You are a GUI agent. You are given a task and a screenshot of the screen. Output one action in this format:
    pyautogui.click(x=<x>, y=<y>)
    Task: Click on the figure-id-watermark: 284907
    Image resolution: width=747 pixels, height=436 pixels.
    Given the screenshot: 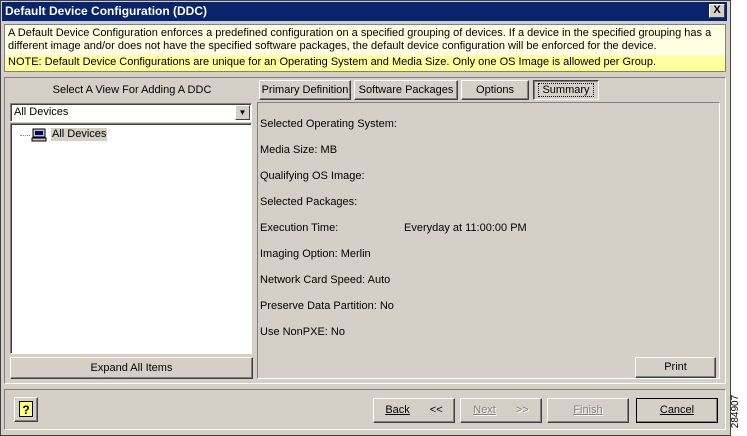 What is the action you would take?
    pyautogui.click(x=736, y=411)
    